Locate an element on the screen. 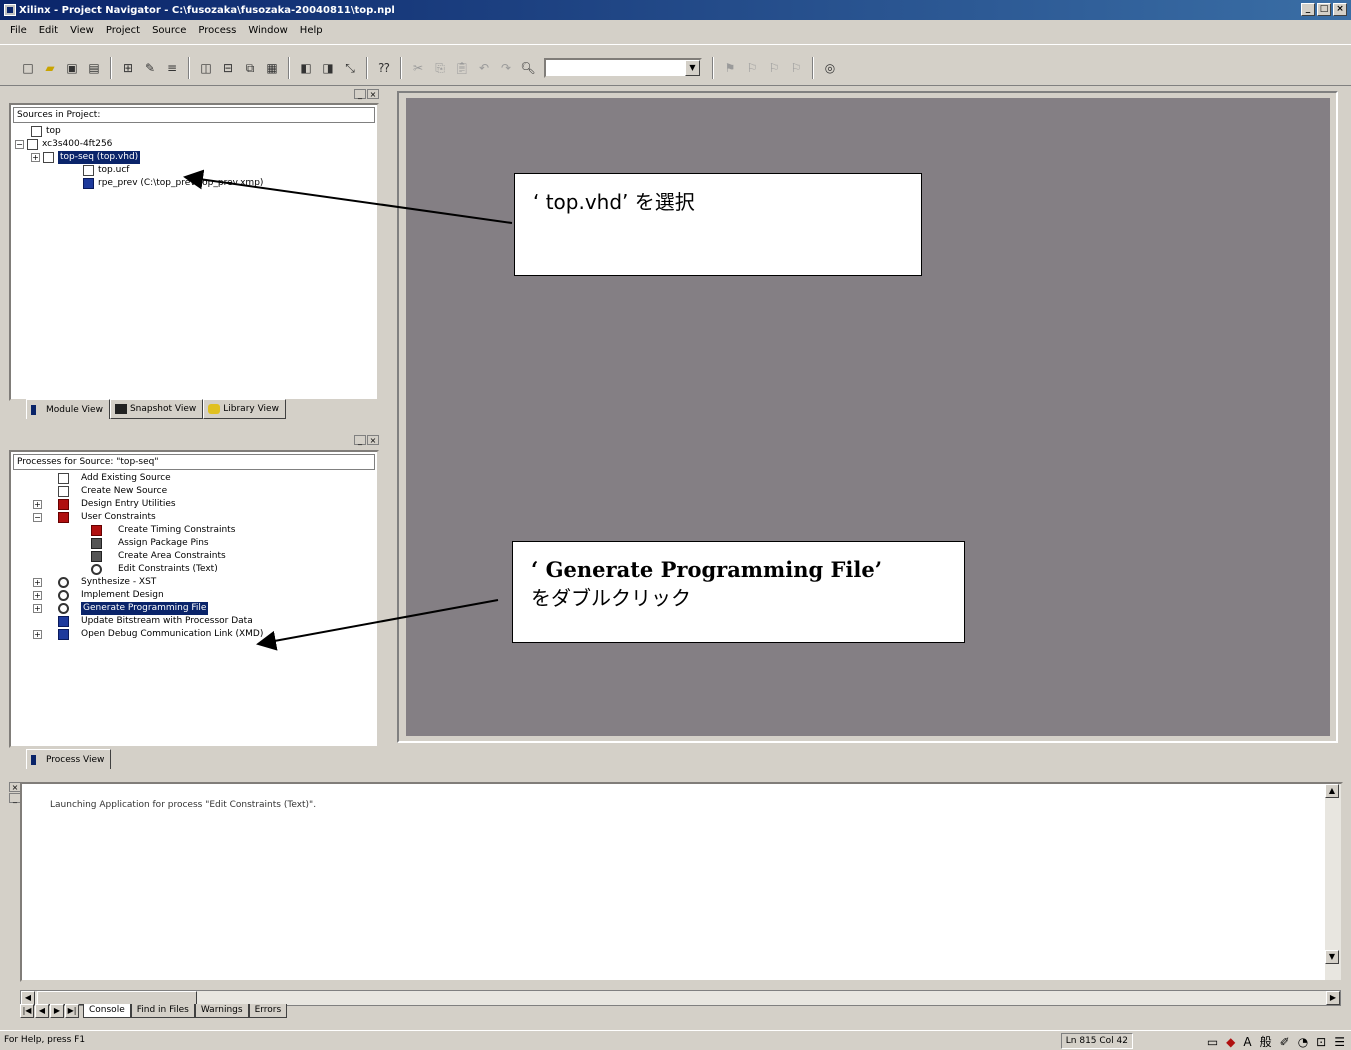  properties-icon: ≡ is located at coordinates (172, 68).